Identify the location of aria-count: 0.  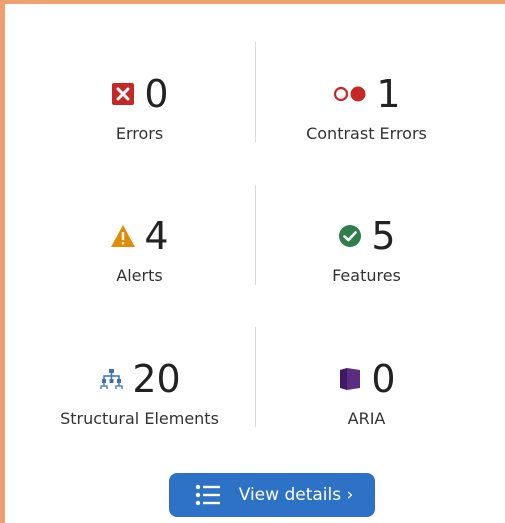
(383, 379).